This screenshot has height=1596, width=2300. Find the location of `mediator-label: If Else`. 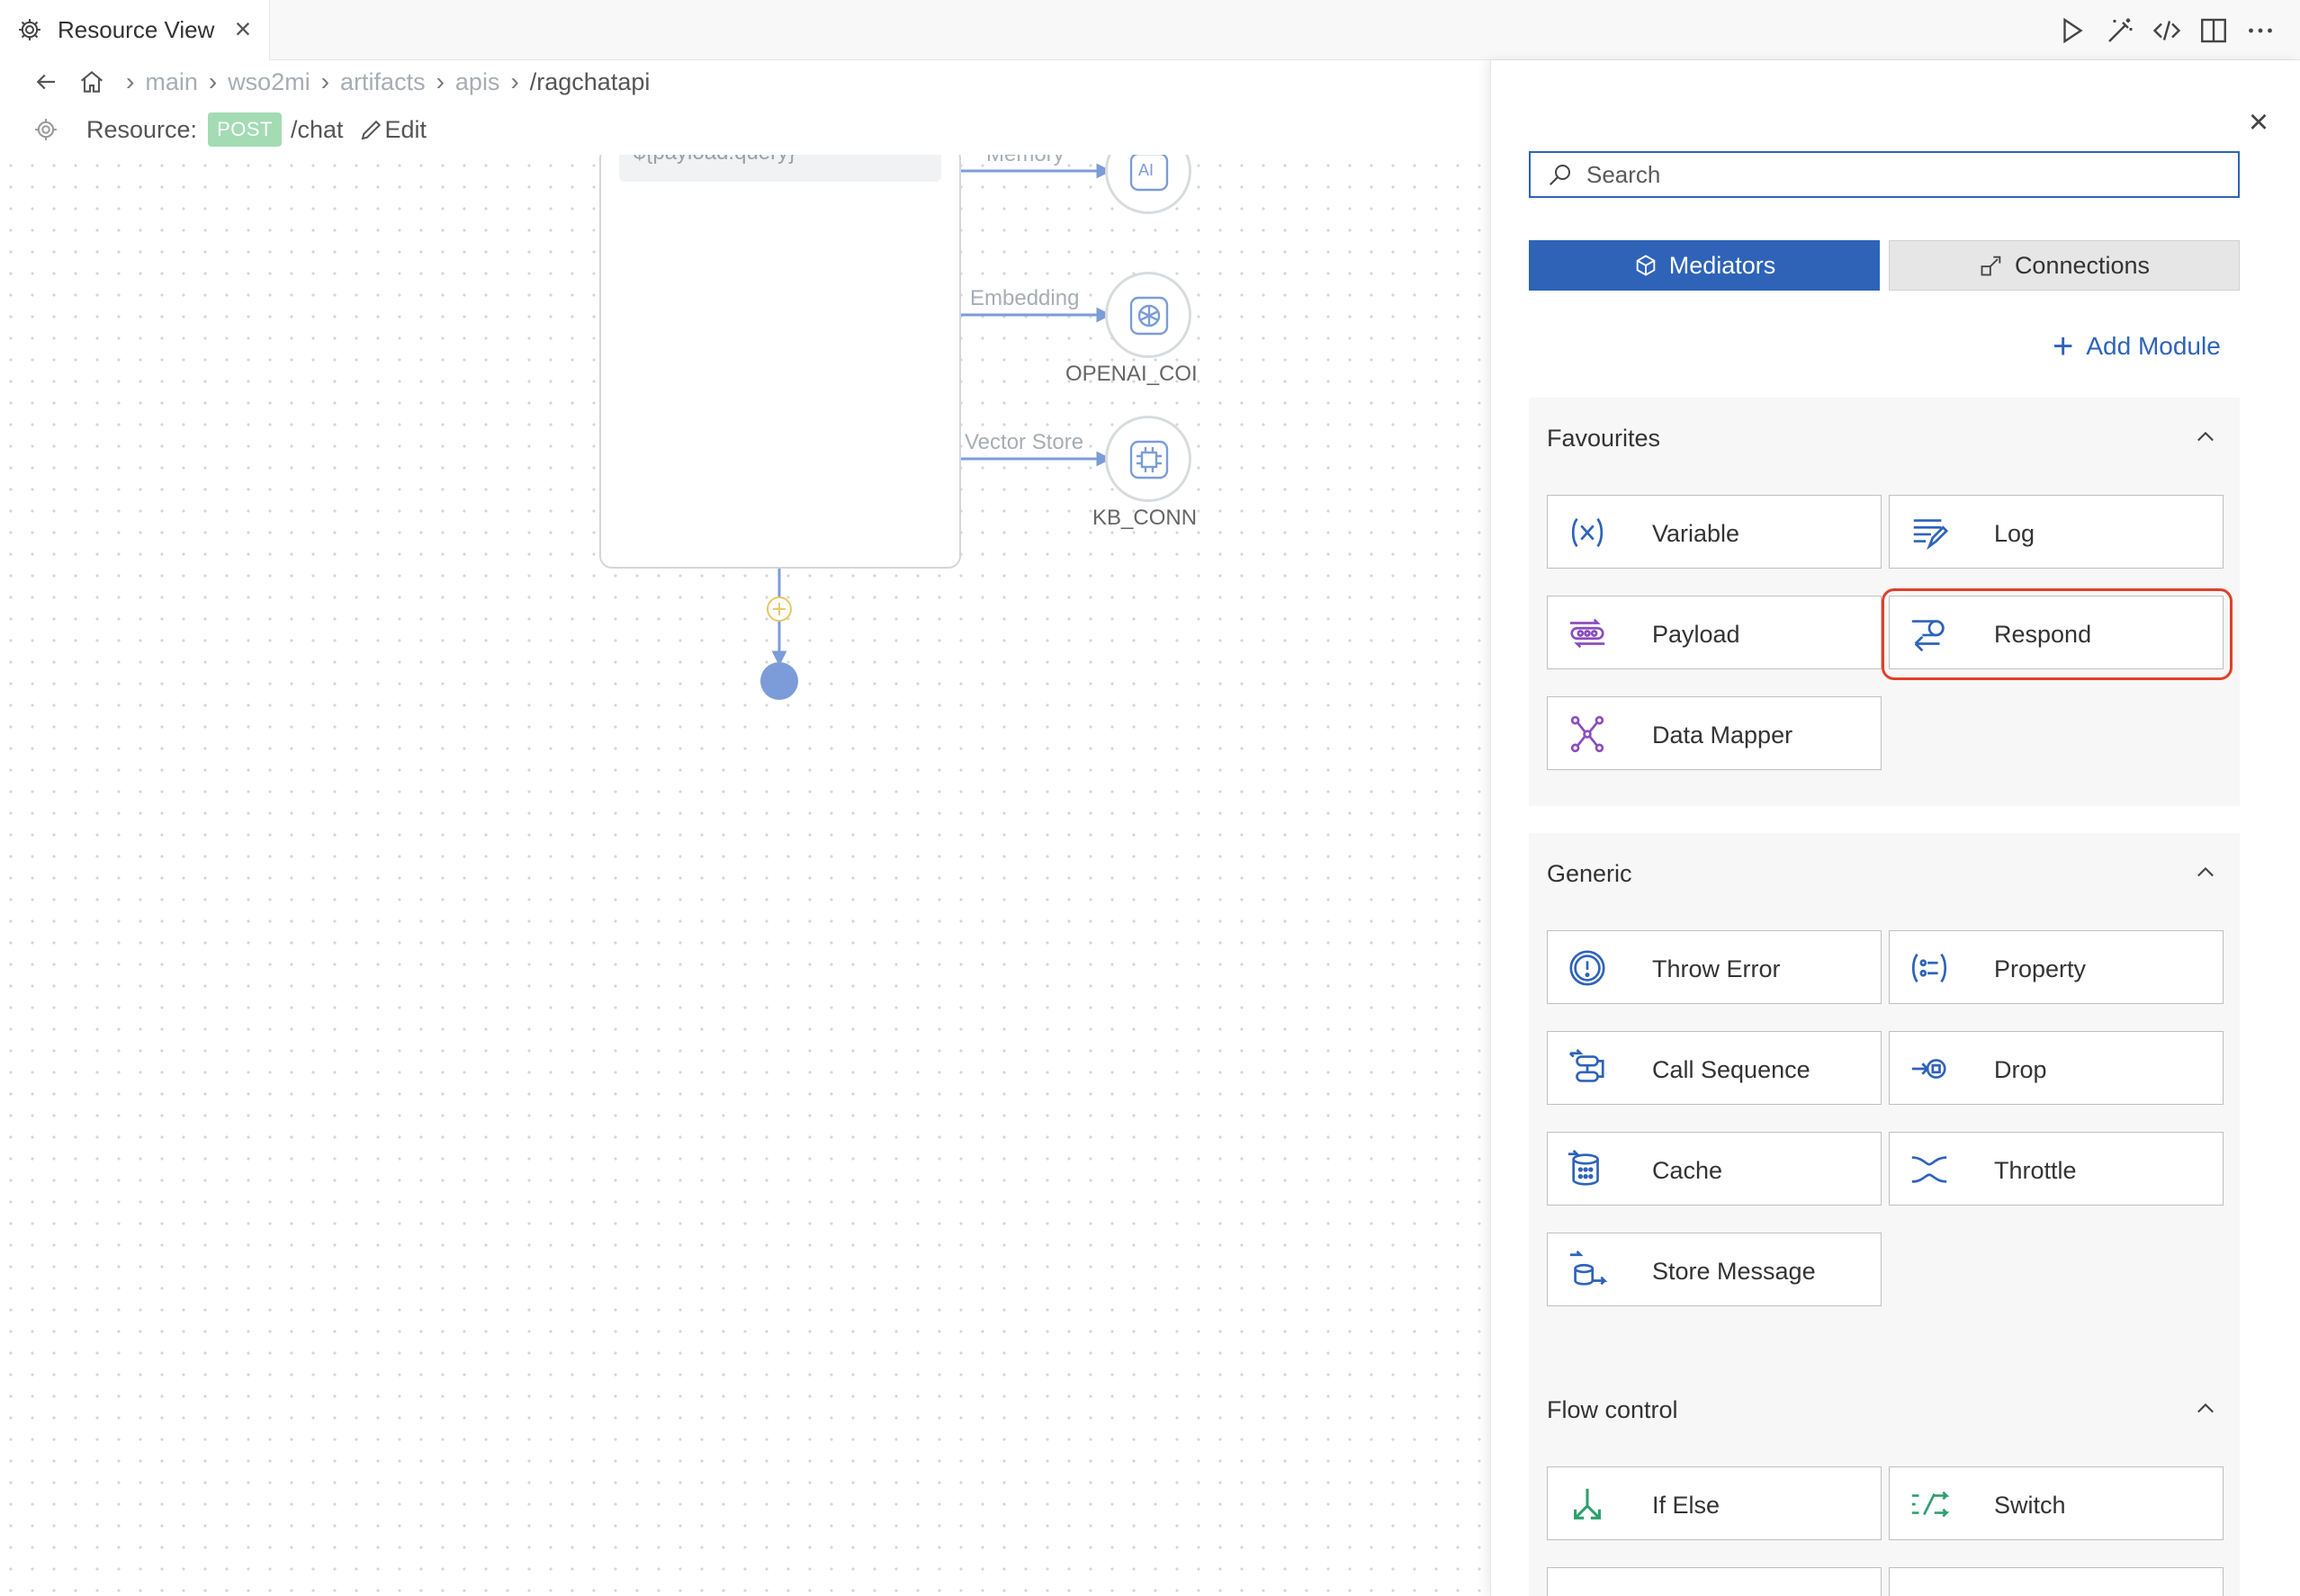

mediator-label: If Else is located at coordinates (1686, 1505).